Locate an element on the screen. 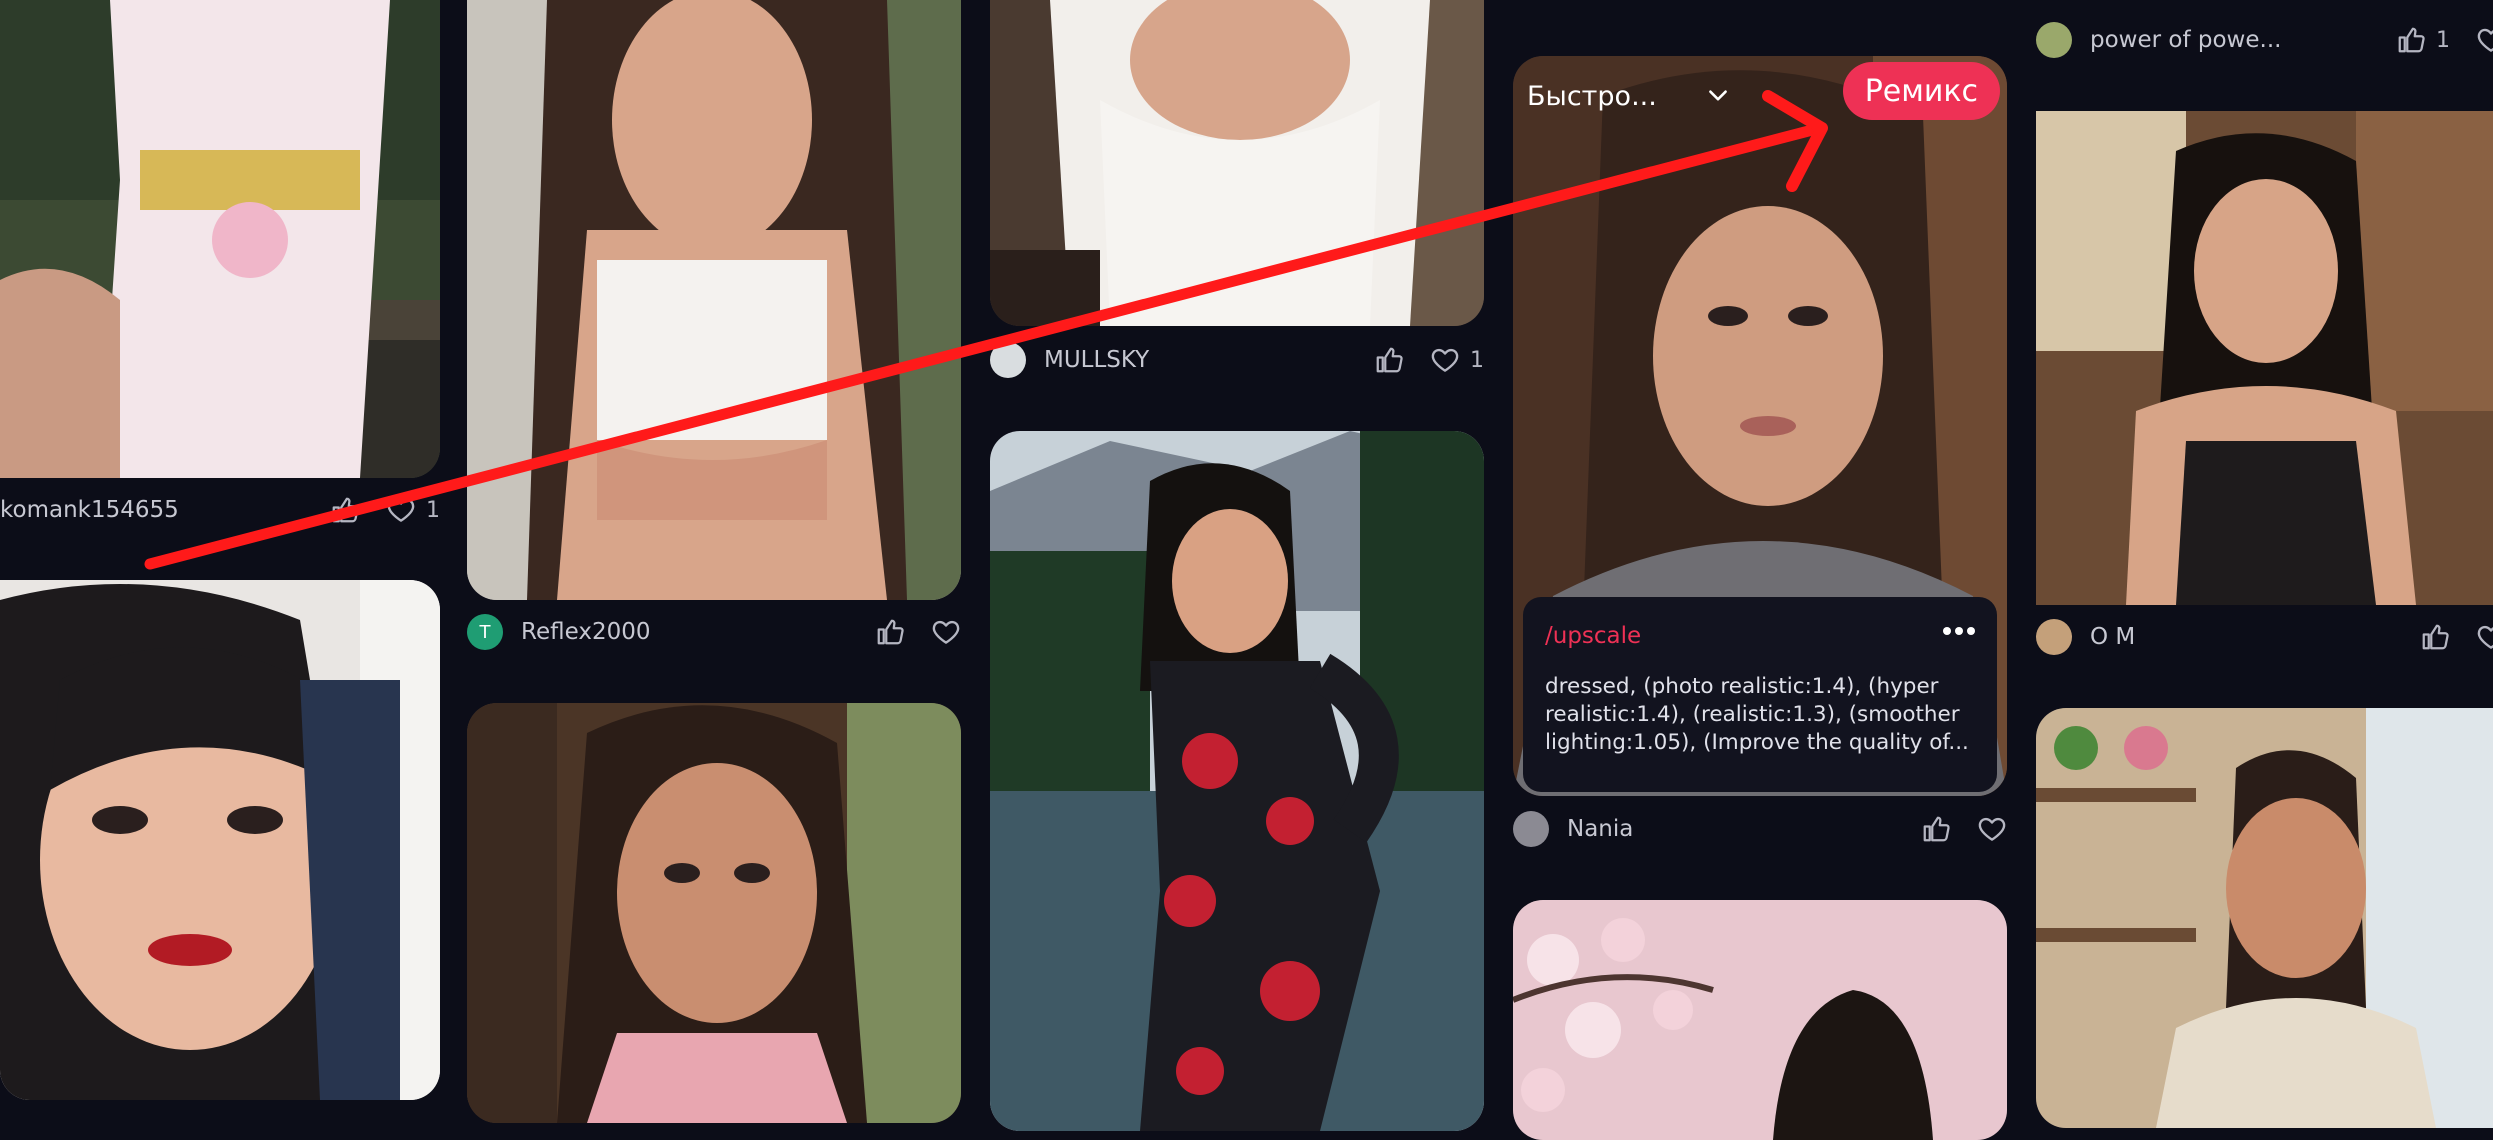  like-button: 1 is located at coordinates (2423, 40).